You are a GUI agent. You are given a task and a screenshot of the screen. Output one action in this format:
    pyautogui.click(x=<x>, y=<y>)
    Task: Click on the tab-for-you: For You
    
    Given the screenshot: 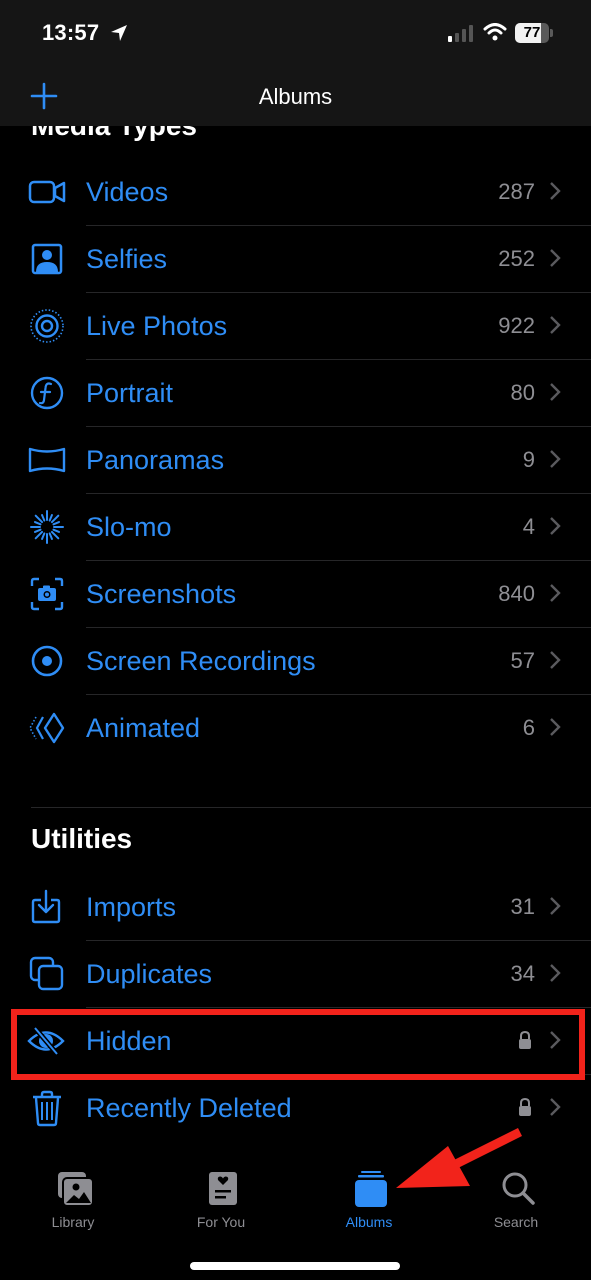 What is the action you would take?
    pyautogui.click(x=221, y=1205)
    